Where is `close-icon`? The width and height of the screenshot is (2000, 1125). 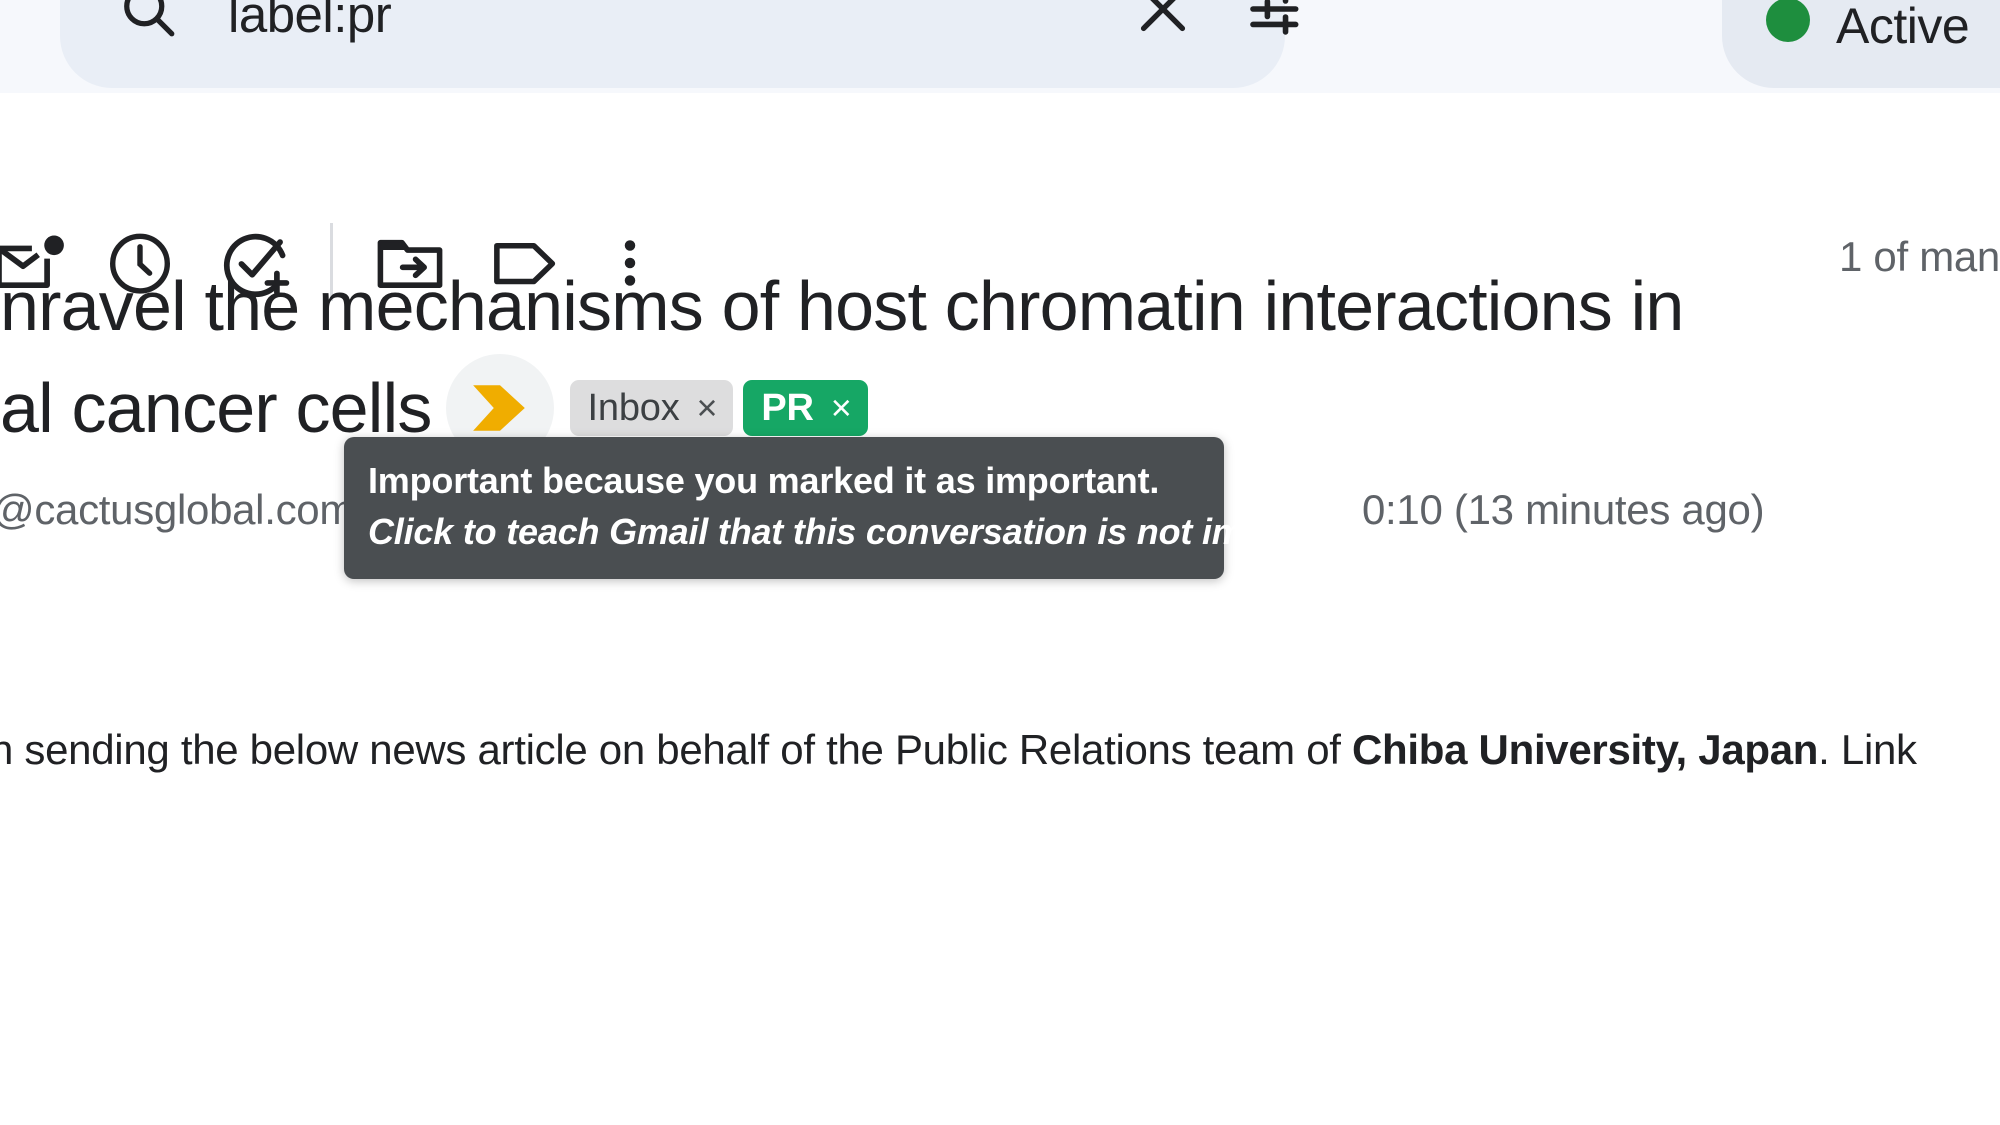
close-icon is located at coordinates (1163, 22).